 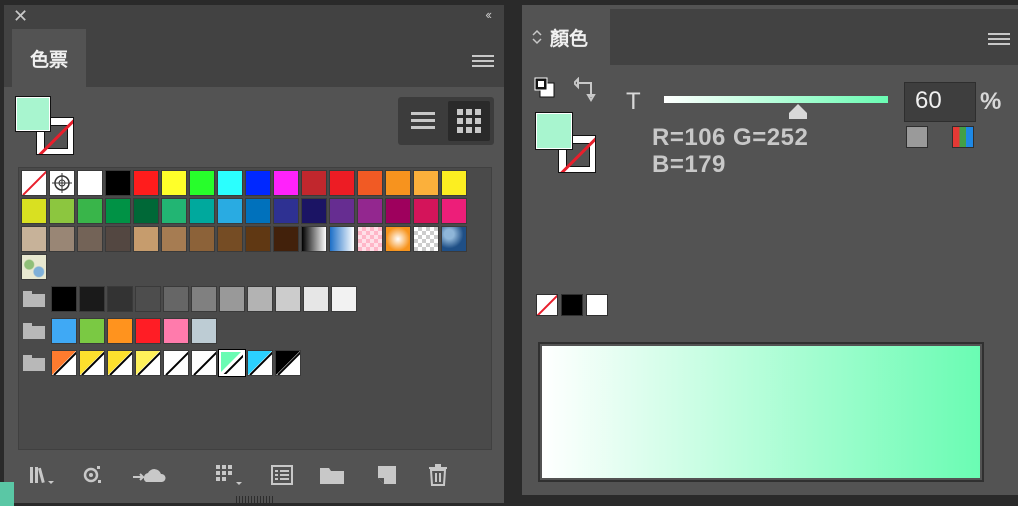 I want to click on tab-swatches: 色票, so click(x=49, y=58).